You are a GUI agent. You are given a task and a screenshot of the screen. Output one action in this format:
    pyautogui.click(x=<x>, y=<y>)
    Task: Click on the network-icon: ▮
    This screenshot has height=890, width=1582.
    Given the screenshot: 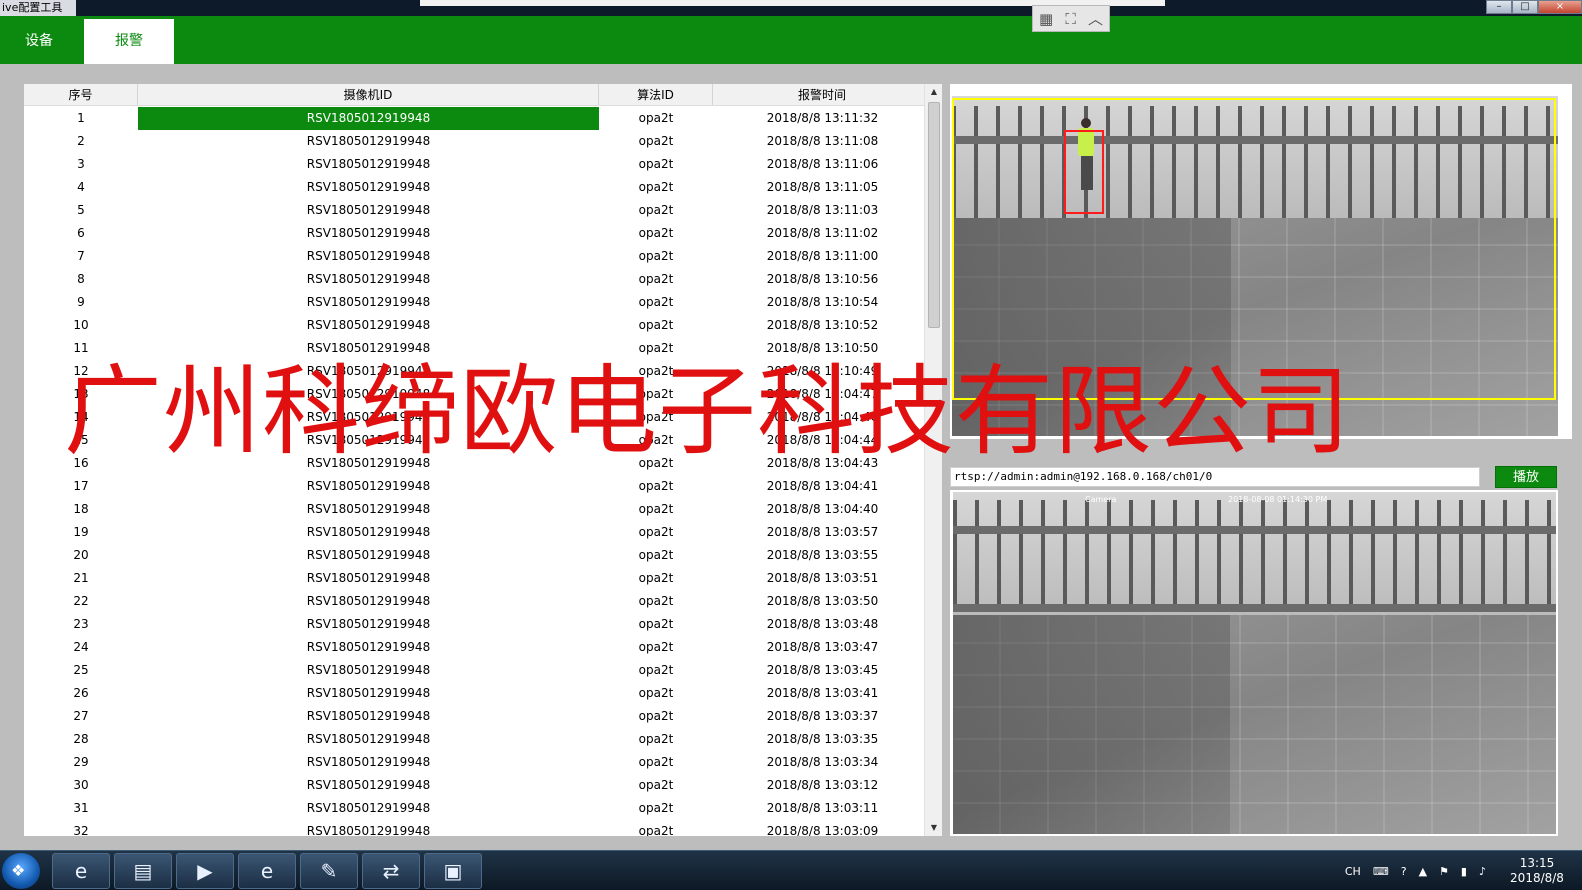 What is the action you would take?
    pyautogui.click(x=1464, y=871)
    